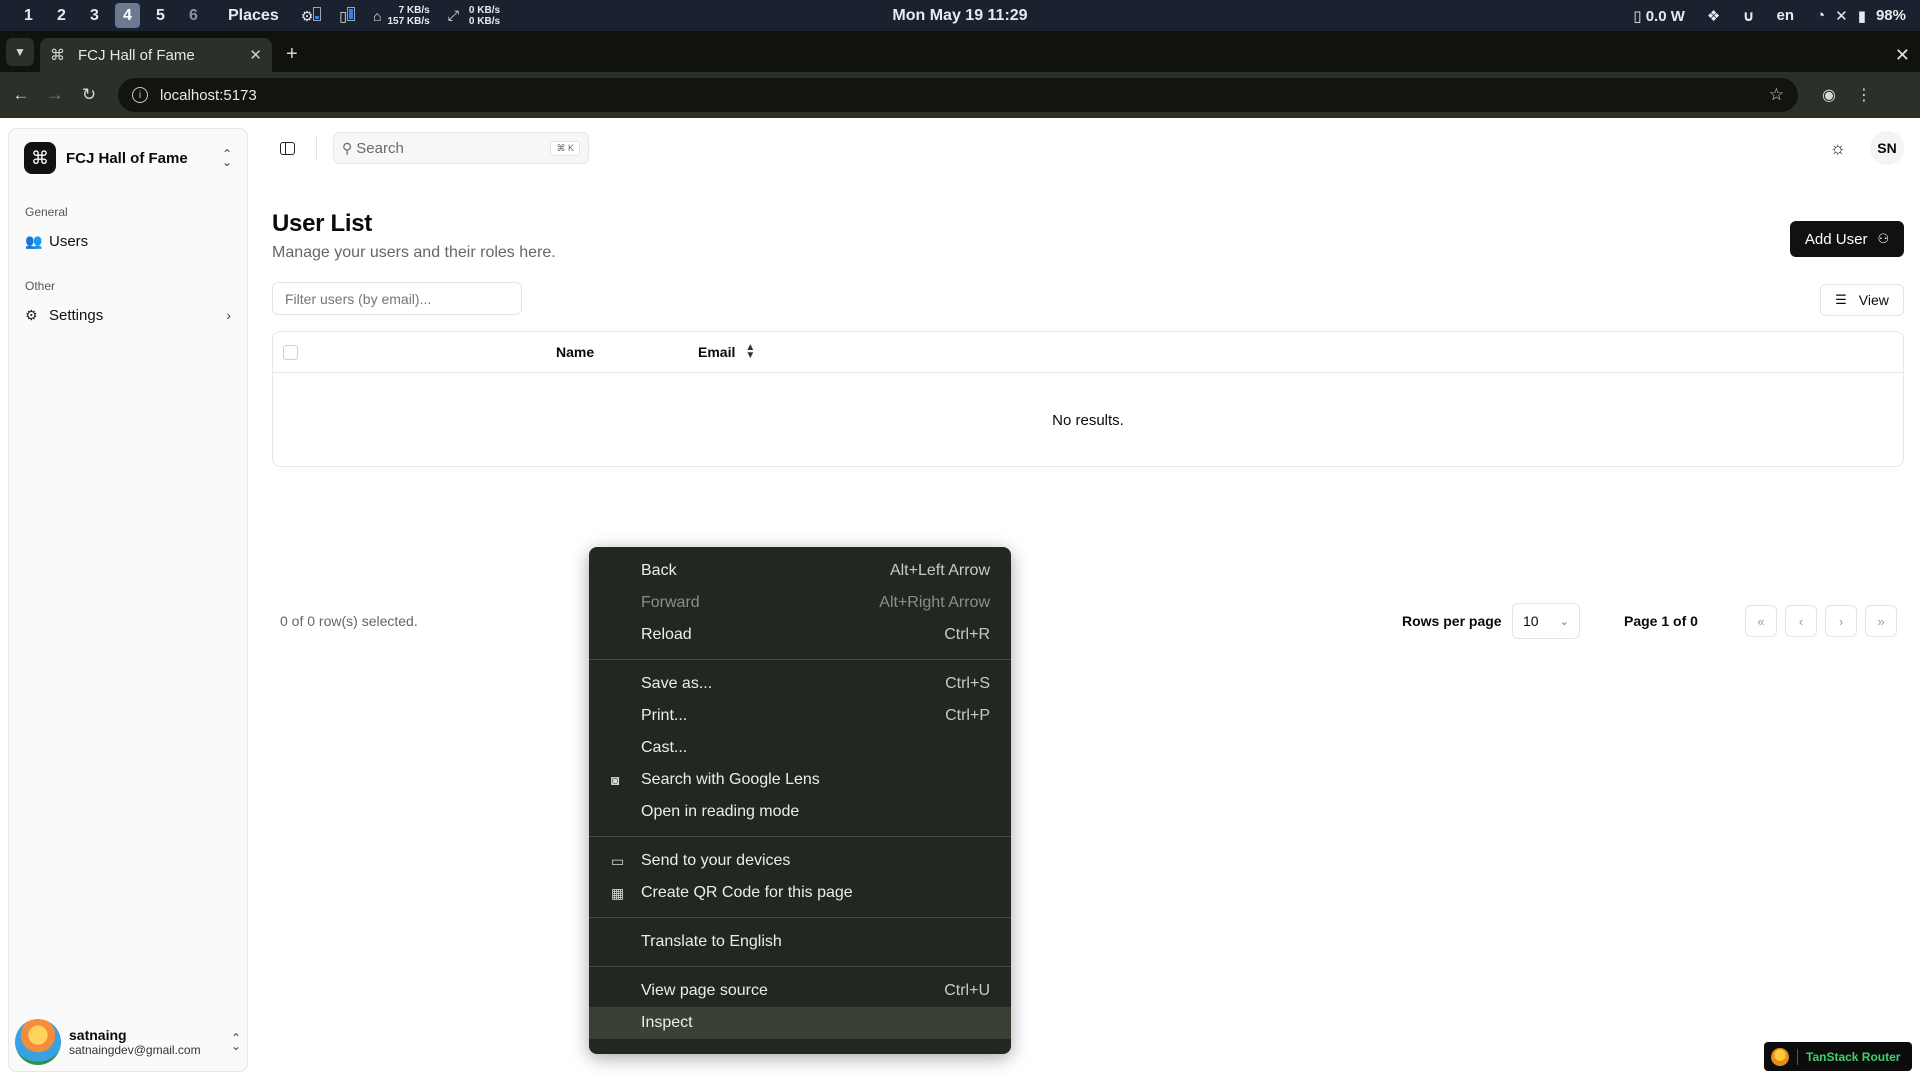 This screenshot has width=1920, height=1080. What do you see at coordinates (46, 212) in the screenshot?
I see `nav-group-label: General` at bounding box center [46, 212].